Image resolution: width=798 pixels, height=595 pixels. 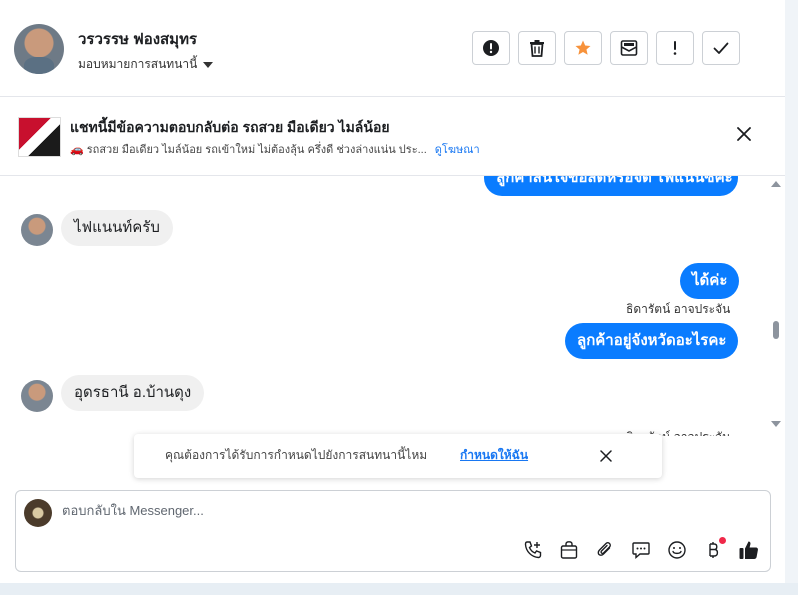 I want to click on view-ad-link: ดูโฆษณา, so click(x=457, y=150).